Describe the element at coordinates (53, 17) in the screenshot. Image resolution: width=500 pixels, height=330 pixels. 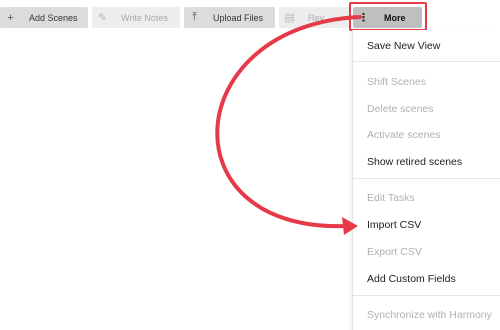
I see `add-scenes-label: Add Scenes` at that location.